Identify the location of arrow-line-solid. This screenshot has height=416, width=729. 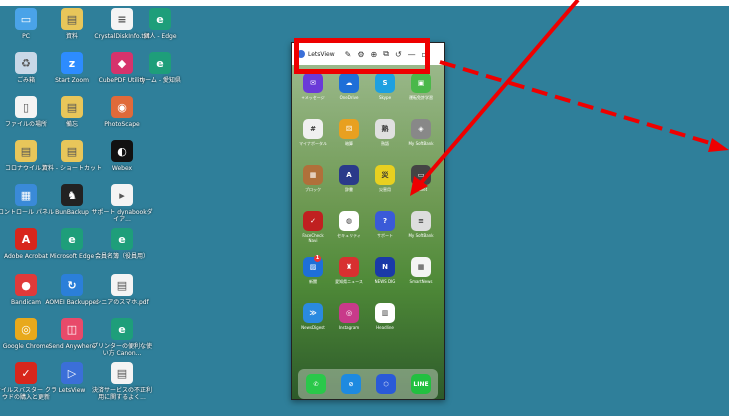
(499, 93).